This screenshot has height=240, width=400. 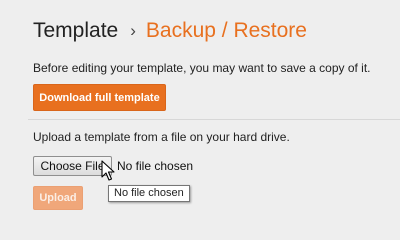 What do you see at coordinates (155, 166) in the screenshot?
I see `file-status-text: No file chosen` at bounding box center [155, 166].